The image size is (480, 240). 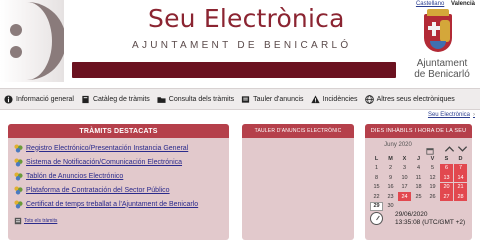 What do you see at coordinates (404, 177) in the screenshot?
I see `calendar-day: 10` at bounding box center [404, 177].